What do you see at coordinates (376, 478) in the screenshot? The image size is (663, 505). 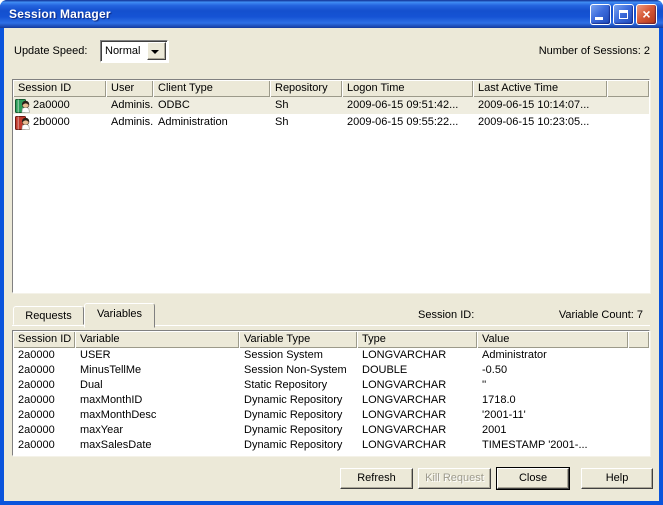 I see `refresh-button: Refresh` at bounding box center [376, 478].